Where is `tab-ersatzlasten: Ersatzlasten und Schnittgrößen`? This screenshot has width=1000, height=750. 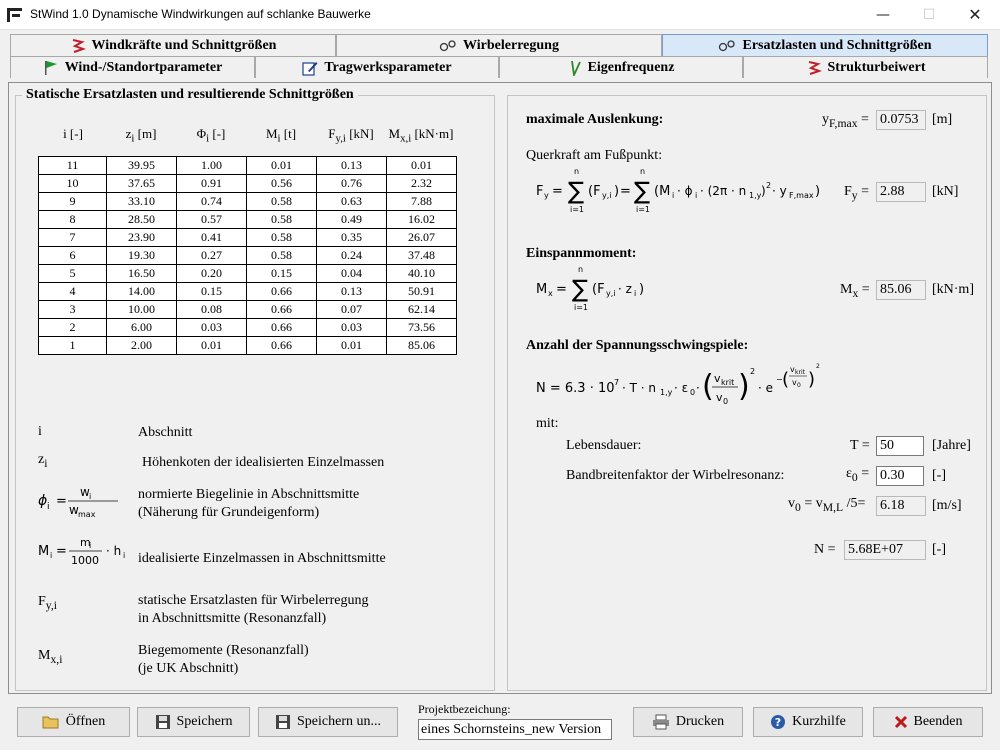 tab-ersatzlasten: Ersatzlasten und Schnittgrößen is located at coordinates (825, 45).